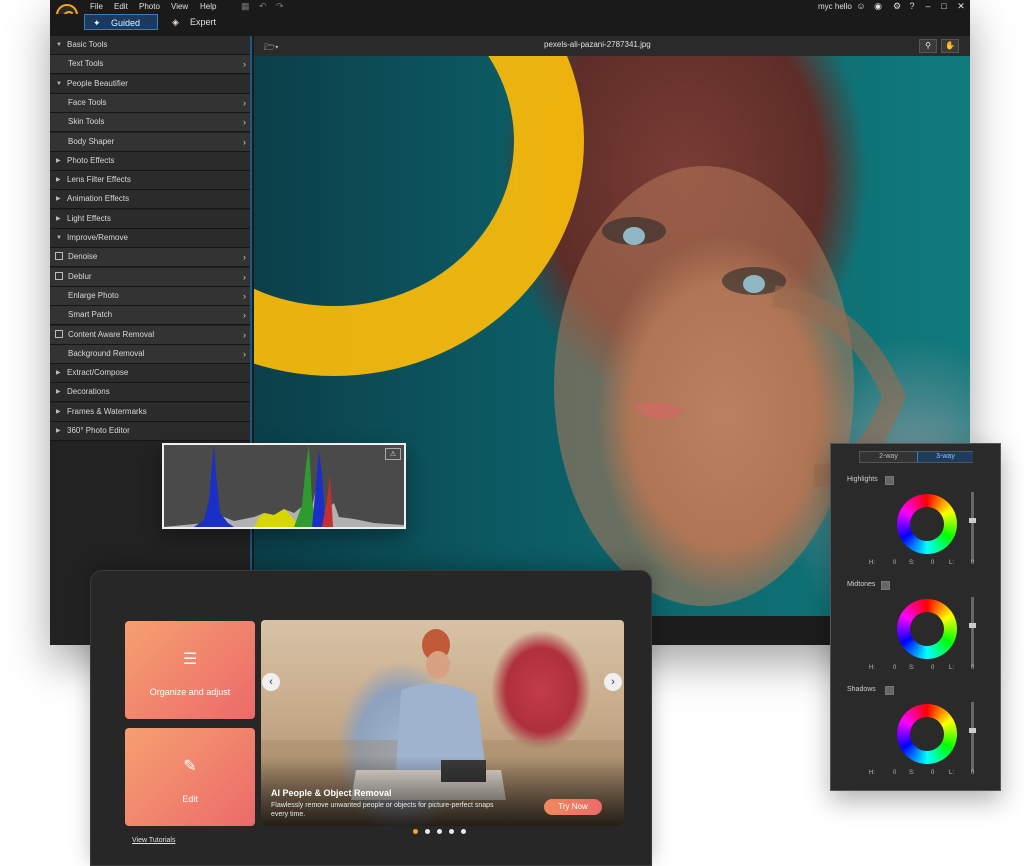 Image resolution: width=1024 pixels, height=866 pixels. What do you see at coordinates (916, 775) in the screenshot?
I see `shadows-hsl-readout: H: 0 S: 0 L: 0` at bounding box center [916, 775].